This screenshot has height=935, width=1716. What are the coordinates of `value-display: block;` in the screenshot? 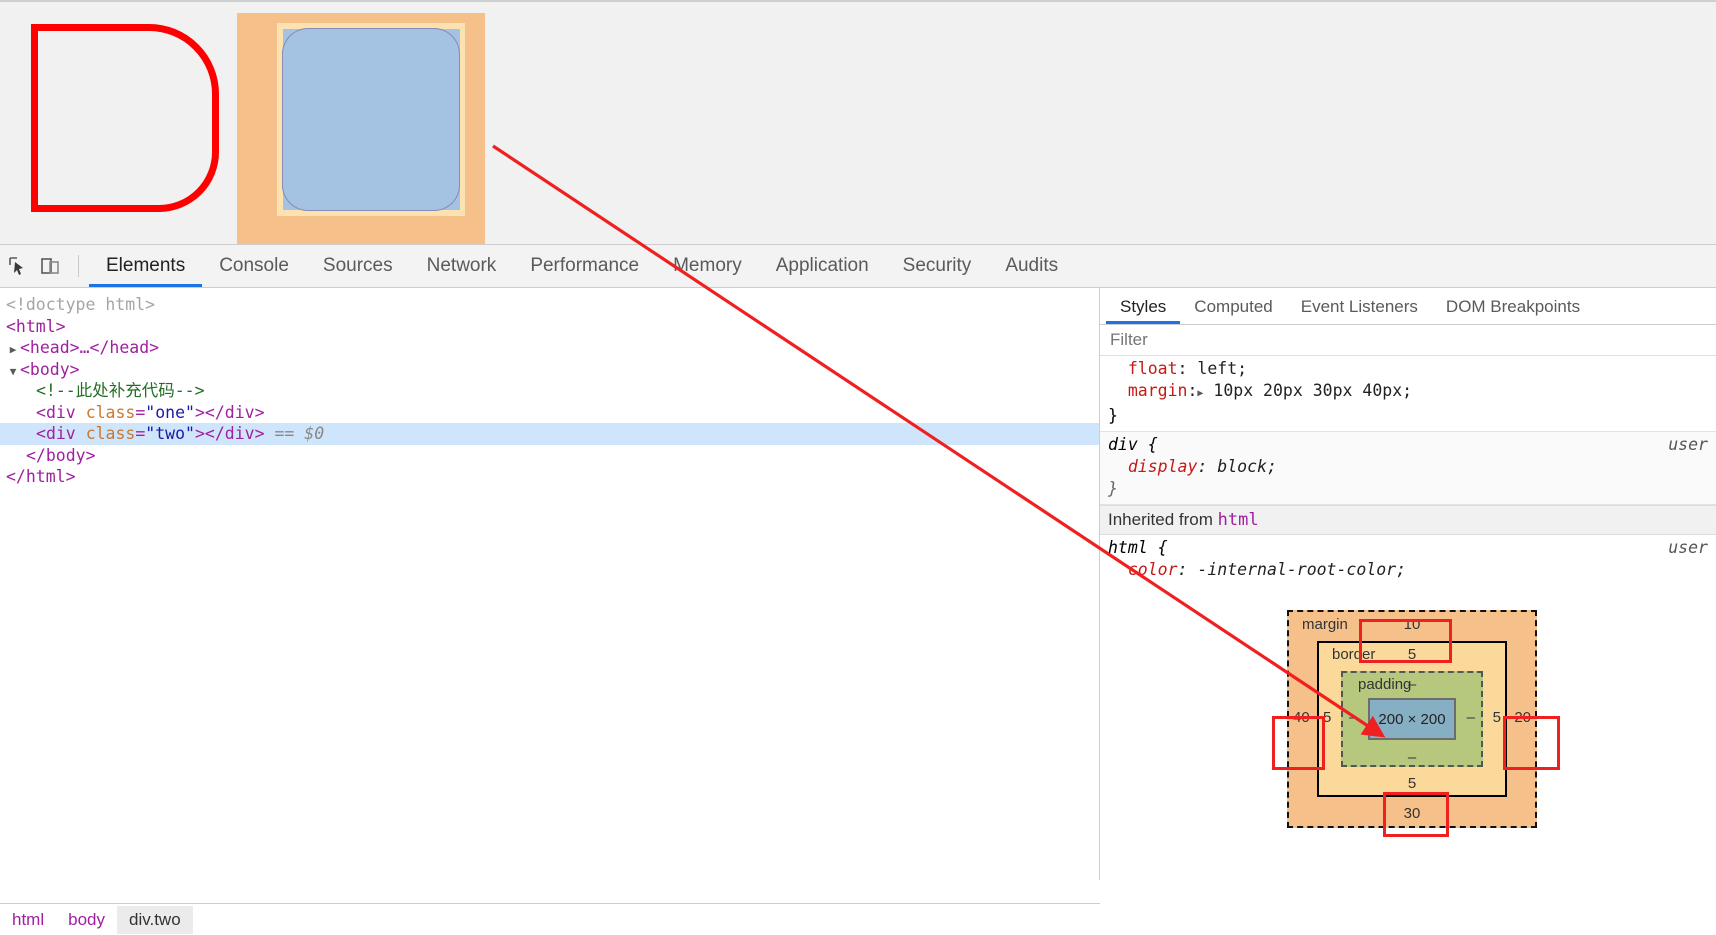 It's located at (1247, 466).